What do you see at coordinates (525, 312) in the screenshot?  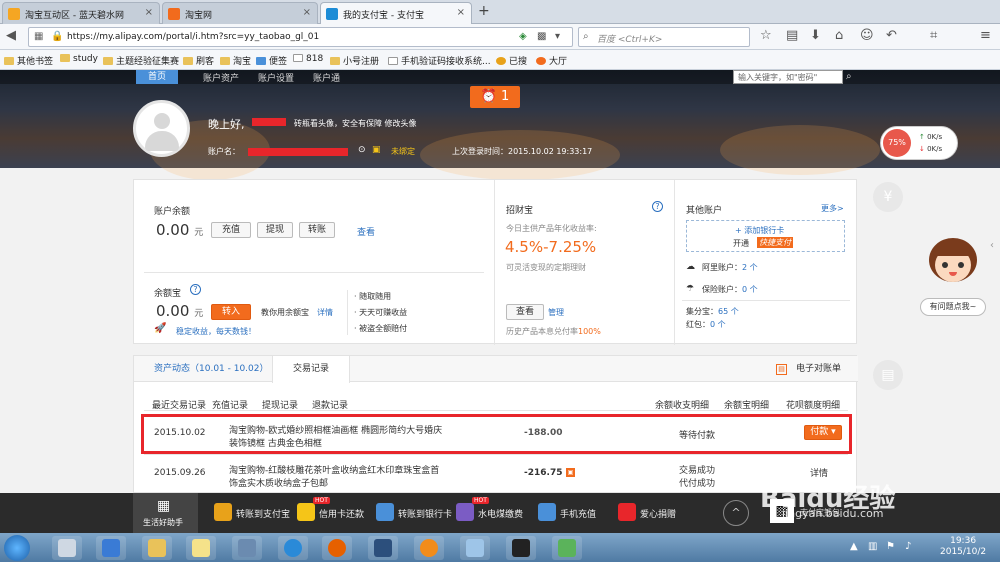 I see `zhaocaibao-view-button: 查看` at bounding box center [525, 312].